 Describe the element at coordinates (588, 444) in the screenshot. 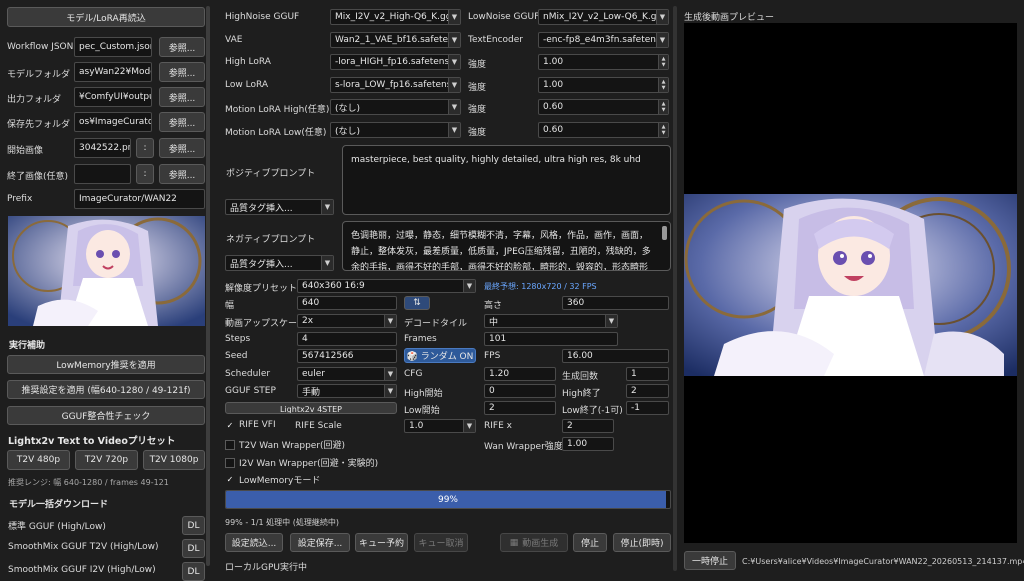

I see `wrapper-strength-input: 1.00` at that location.